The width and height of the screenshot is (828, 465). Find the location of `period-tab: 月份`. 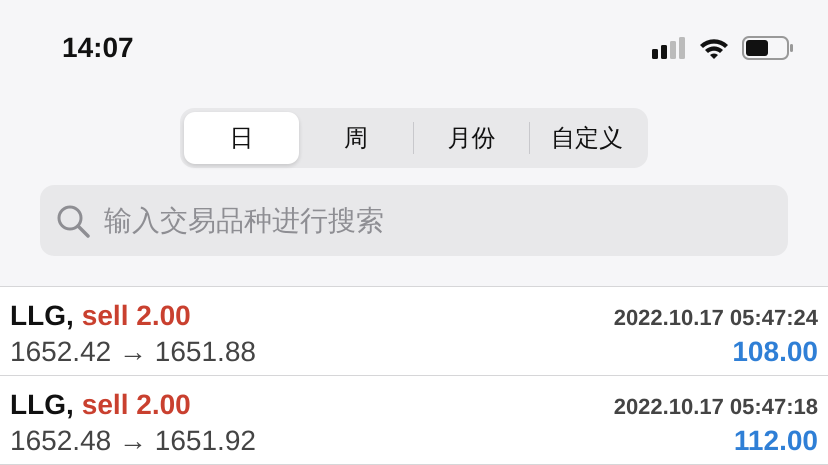

period-tab: 月份 is located at coordinates (471, 138).